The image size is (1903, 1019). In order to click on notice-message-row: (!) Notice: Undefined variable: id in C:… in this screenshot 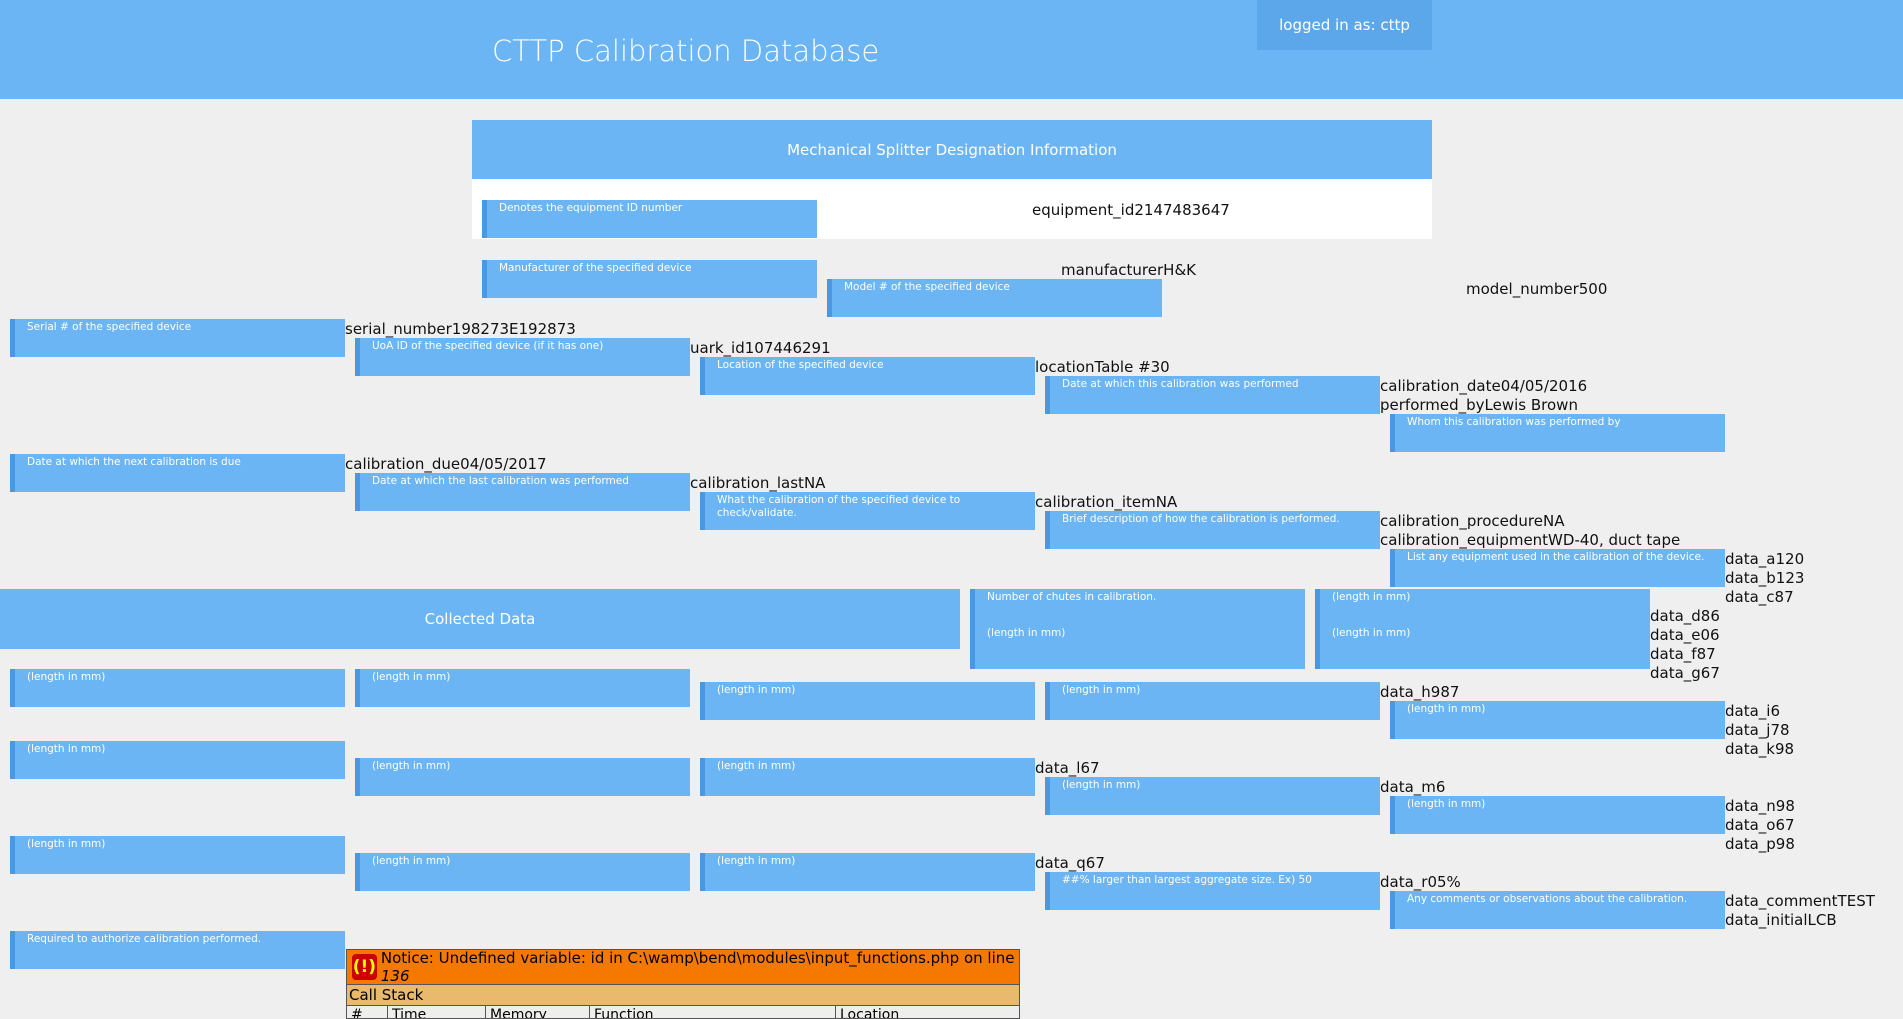, I will do `click(683, 967)`.